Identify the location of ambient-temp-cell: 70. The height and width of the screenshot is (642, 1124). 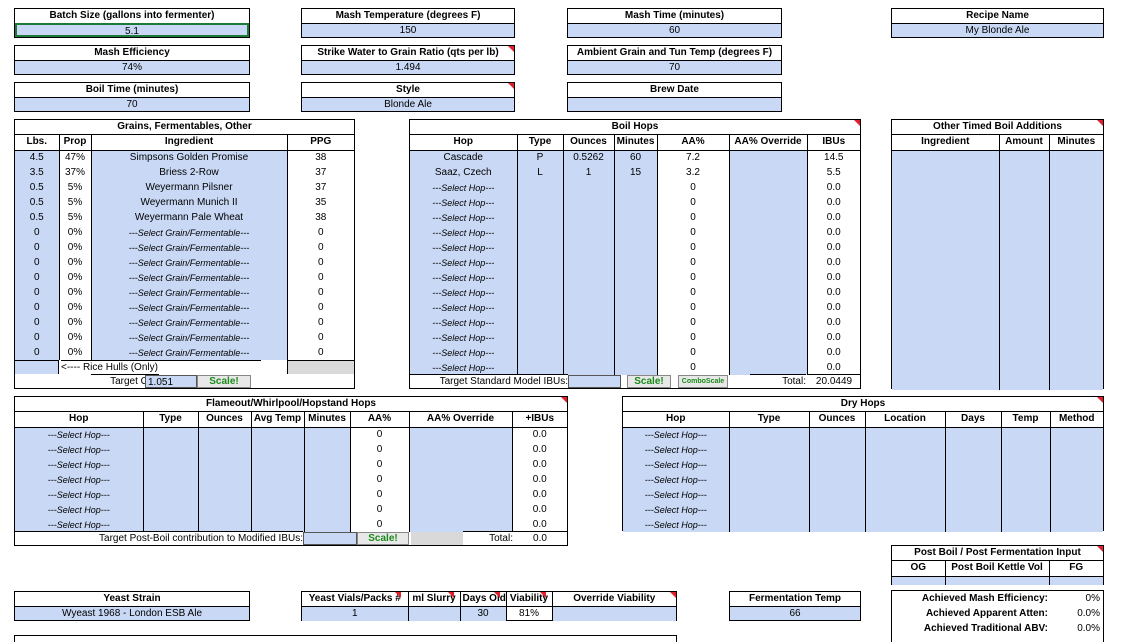
(674, 67).